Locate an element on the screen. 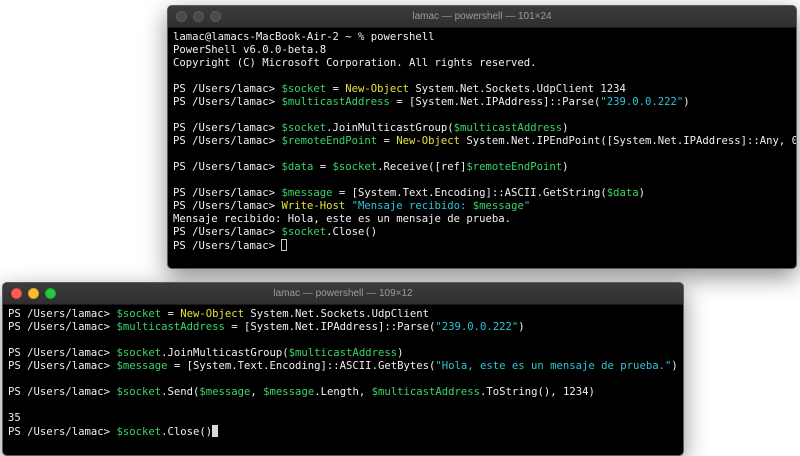 The image size is (800, 456). terminal-line: PS /Users/lamac> is located at coordinates (484, 245).